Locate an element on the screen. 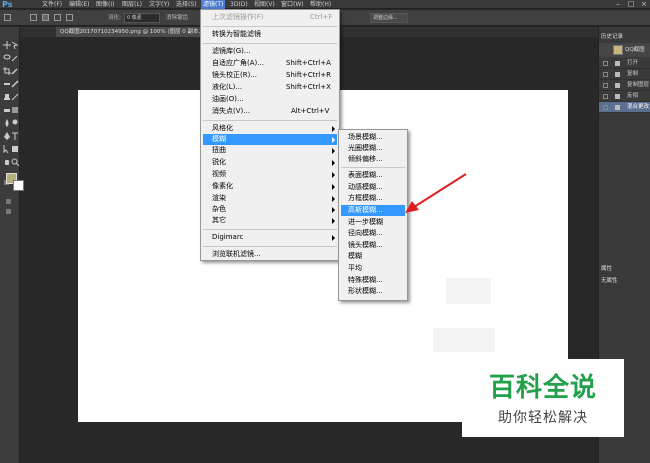  brush-tool-icon is located at coordinates (15, 84).